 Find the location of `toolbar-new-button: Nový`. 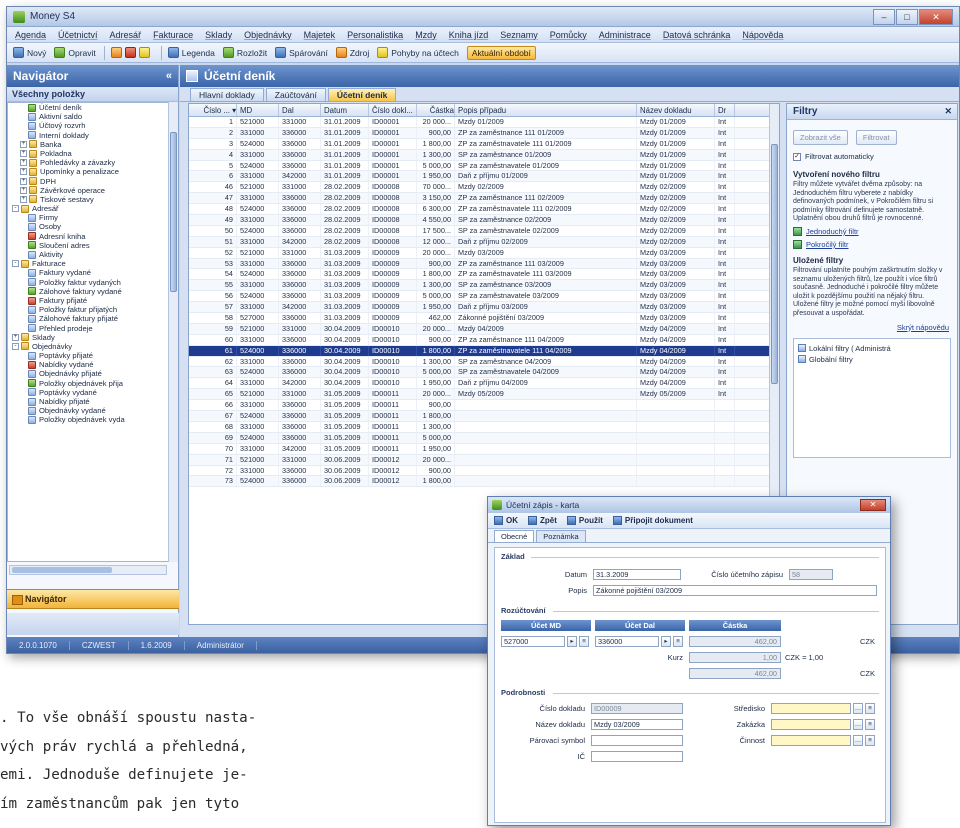

toolbar-new-button: Nový is located at coordinates (29, 52).